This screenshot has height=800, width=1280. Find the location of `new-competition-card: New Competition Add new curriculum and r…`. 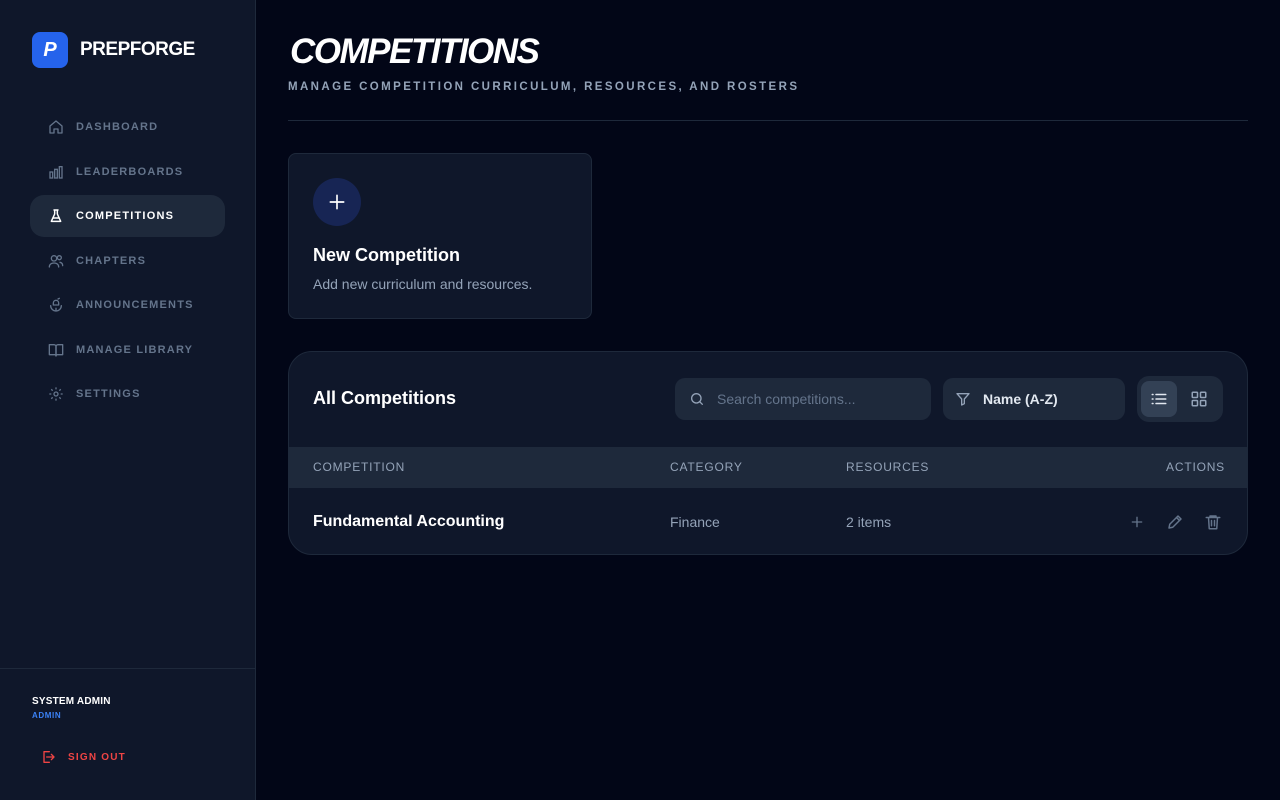

new-competition-card: New Competition Add new curriculum and r… is located at coordinates (440, 236).